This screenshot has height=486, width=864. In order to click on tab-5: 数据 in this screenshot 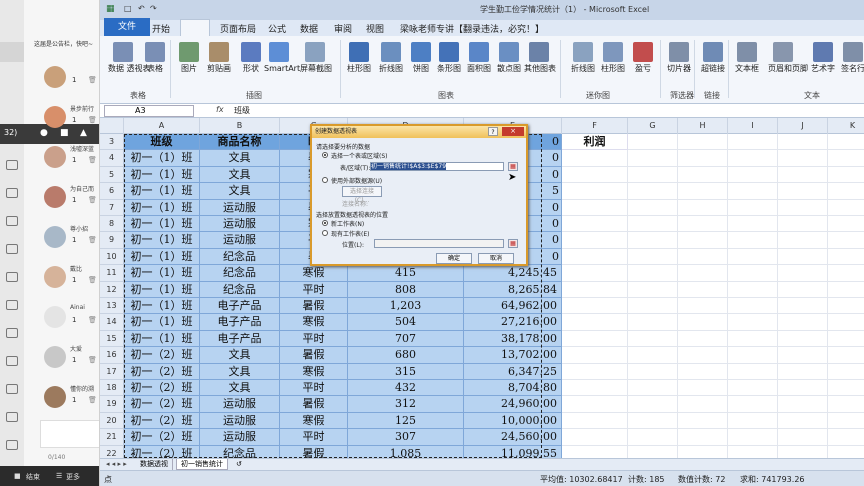, I will do `click(309, 28)`.